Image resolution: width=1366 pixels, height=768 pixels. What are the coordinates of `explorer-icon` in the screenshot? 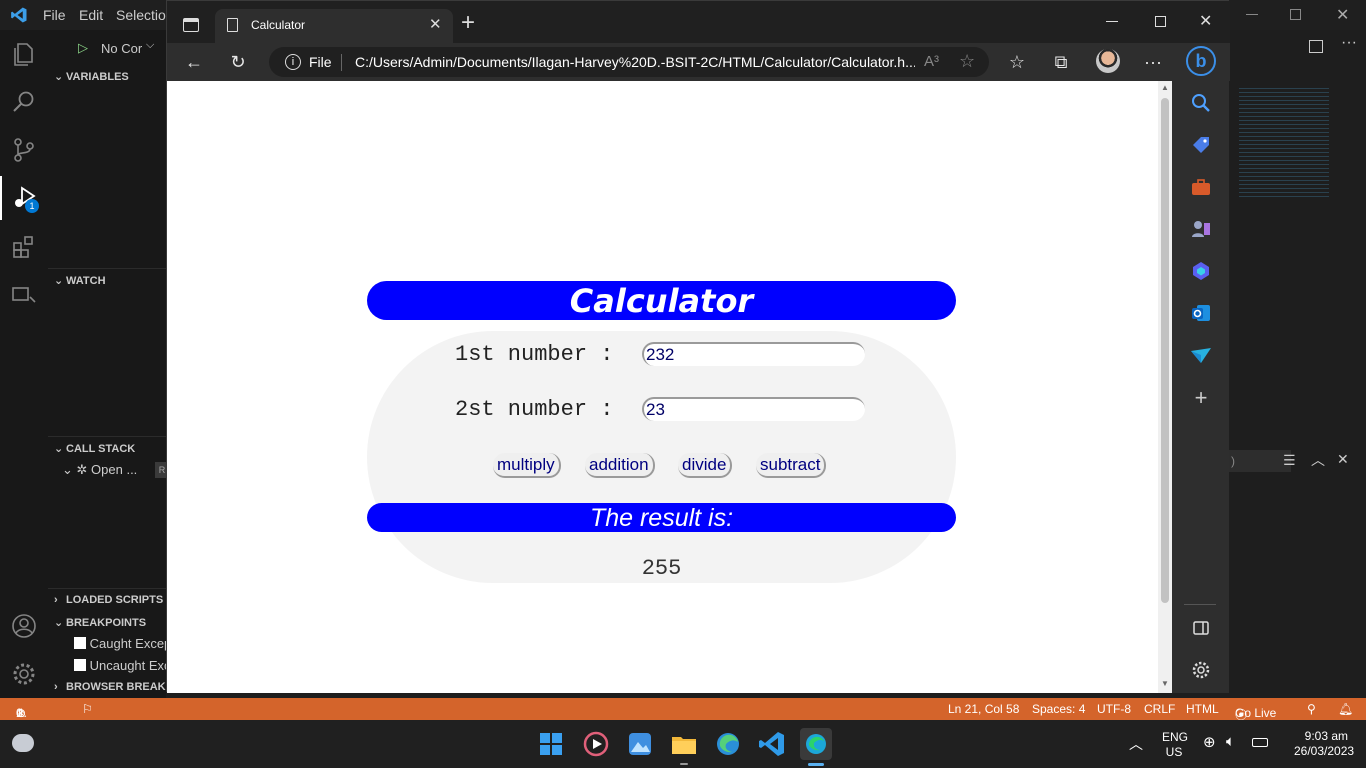 It's located at (24, 54).